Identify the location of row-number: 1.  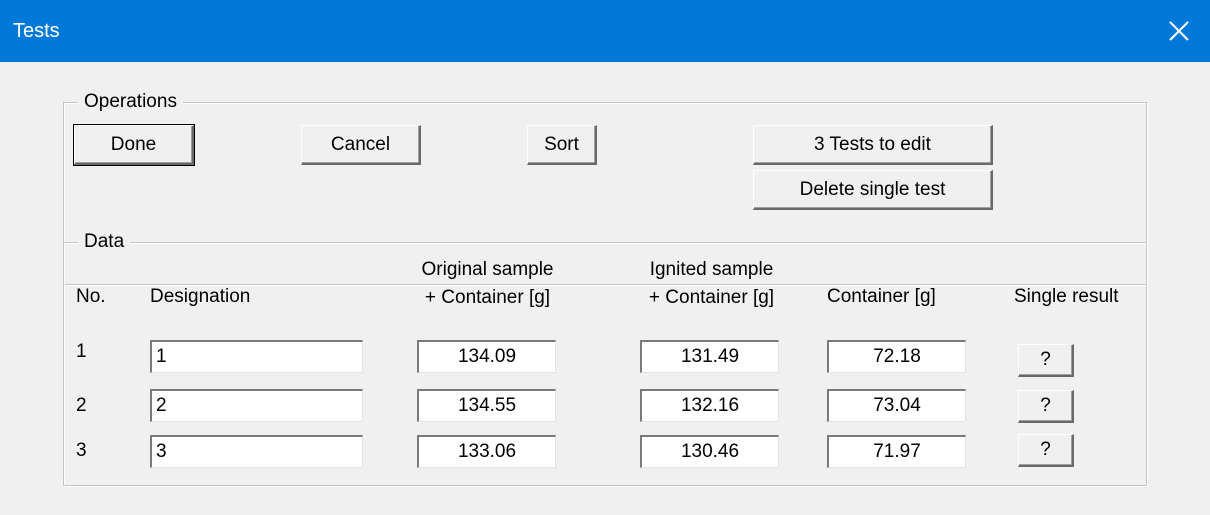
(81, 351).